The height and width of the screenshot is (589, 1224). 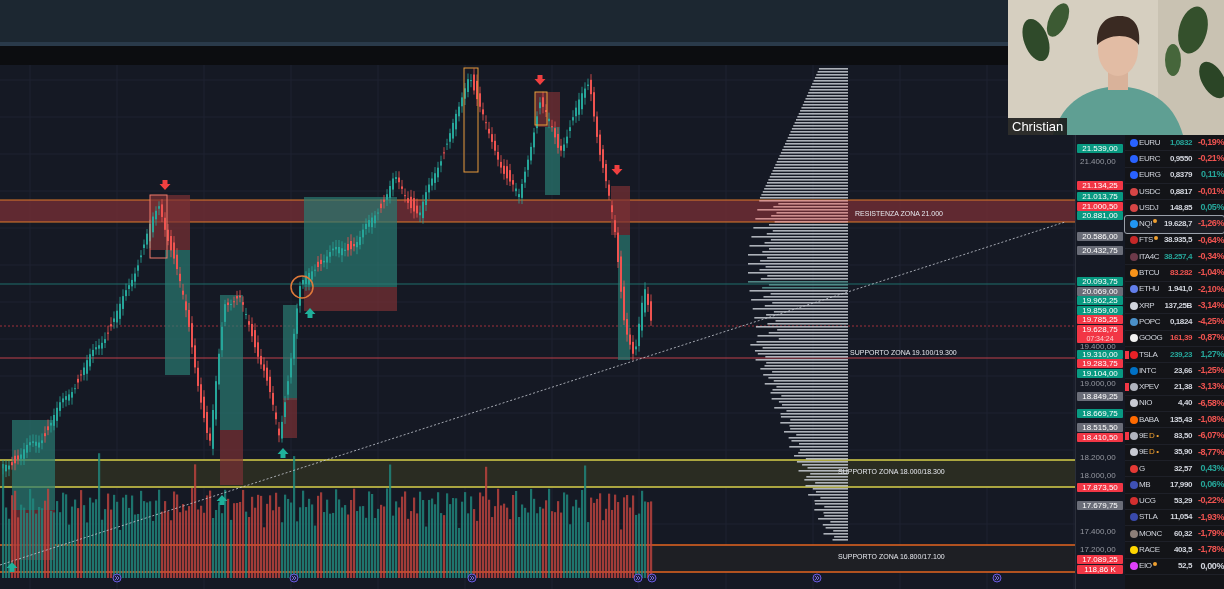 I want to click on symbol-name: EURU, so click(x=1150, y=142).